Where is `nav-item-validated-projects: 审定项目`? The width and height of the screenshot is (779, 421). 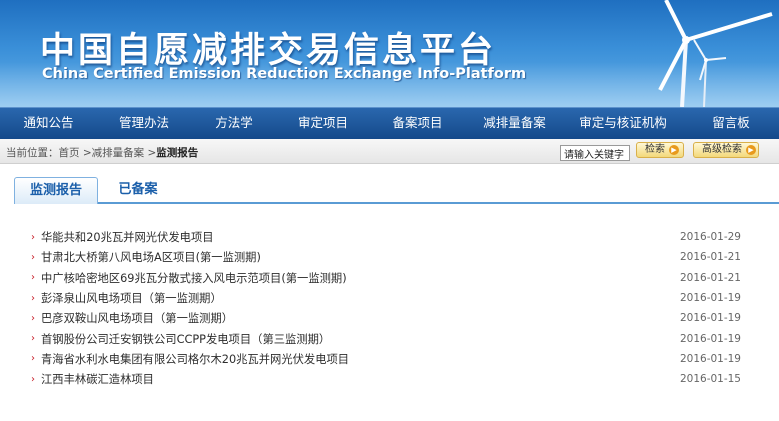 nav-item-validated-projects: 审定项目 is located at coordinates (323, 123).